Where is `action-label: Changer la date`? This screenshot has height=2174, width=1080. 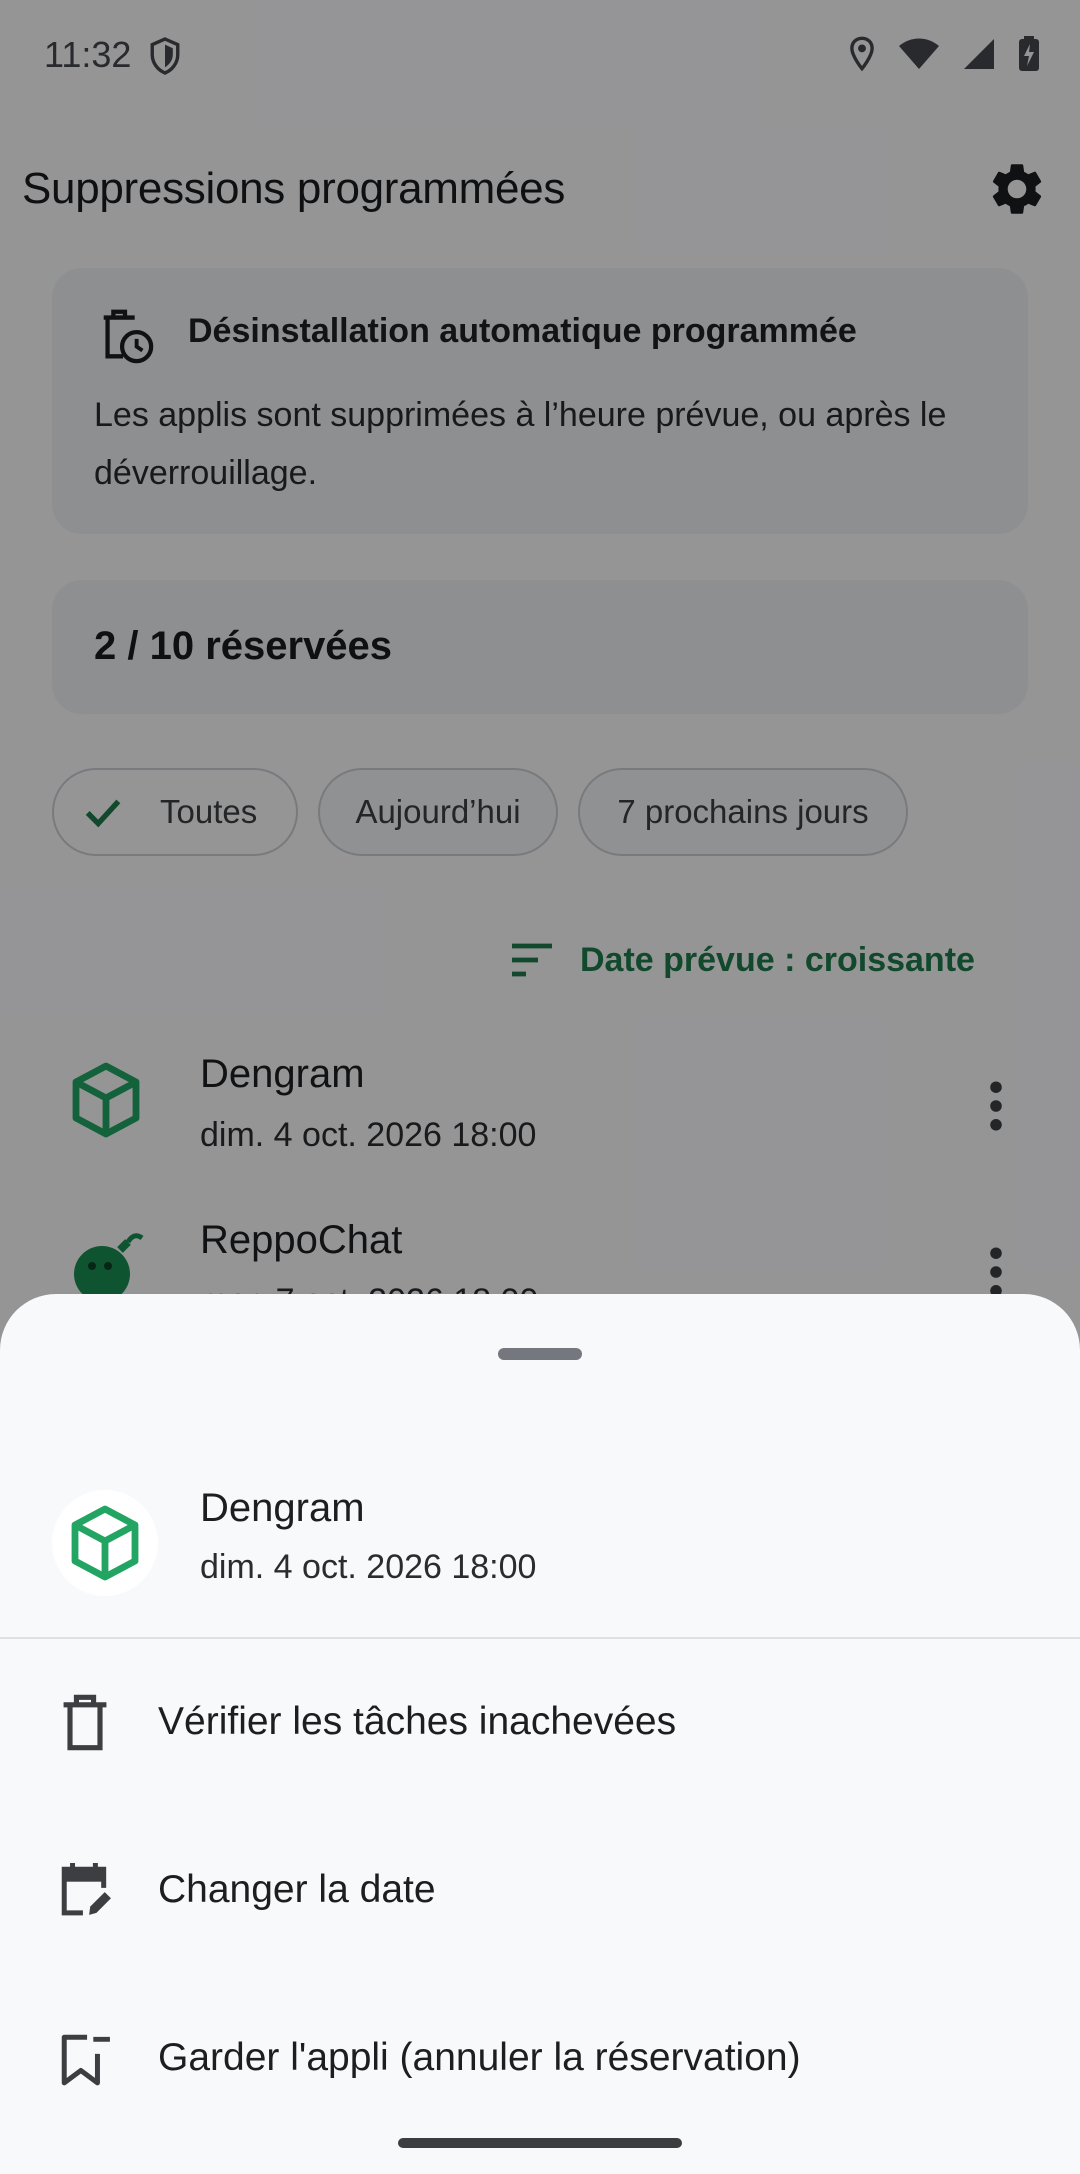
action-label: Changer la date is located at coordinates (297, 1889).